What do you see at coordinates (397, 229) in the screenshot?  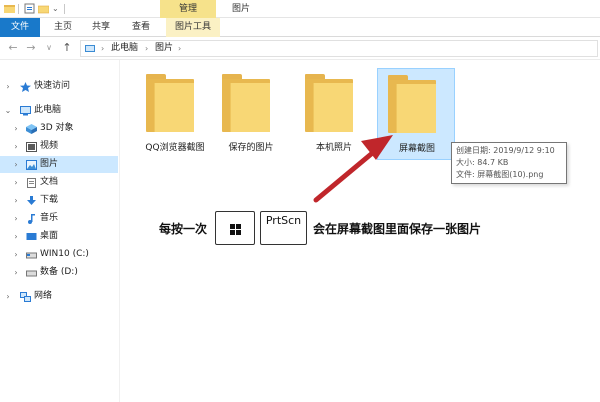 I see `annotation-text-after: 会在屏幕截图里面保存一张图片` at bounding box center [397, 229].